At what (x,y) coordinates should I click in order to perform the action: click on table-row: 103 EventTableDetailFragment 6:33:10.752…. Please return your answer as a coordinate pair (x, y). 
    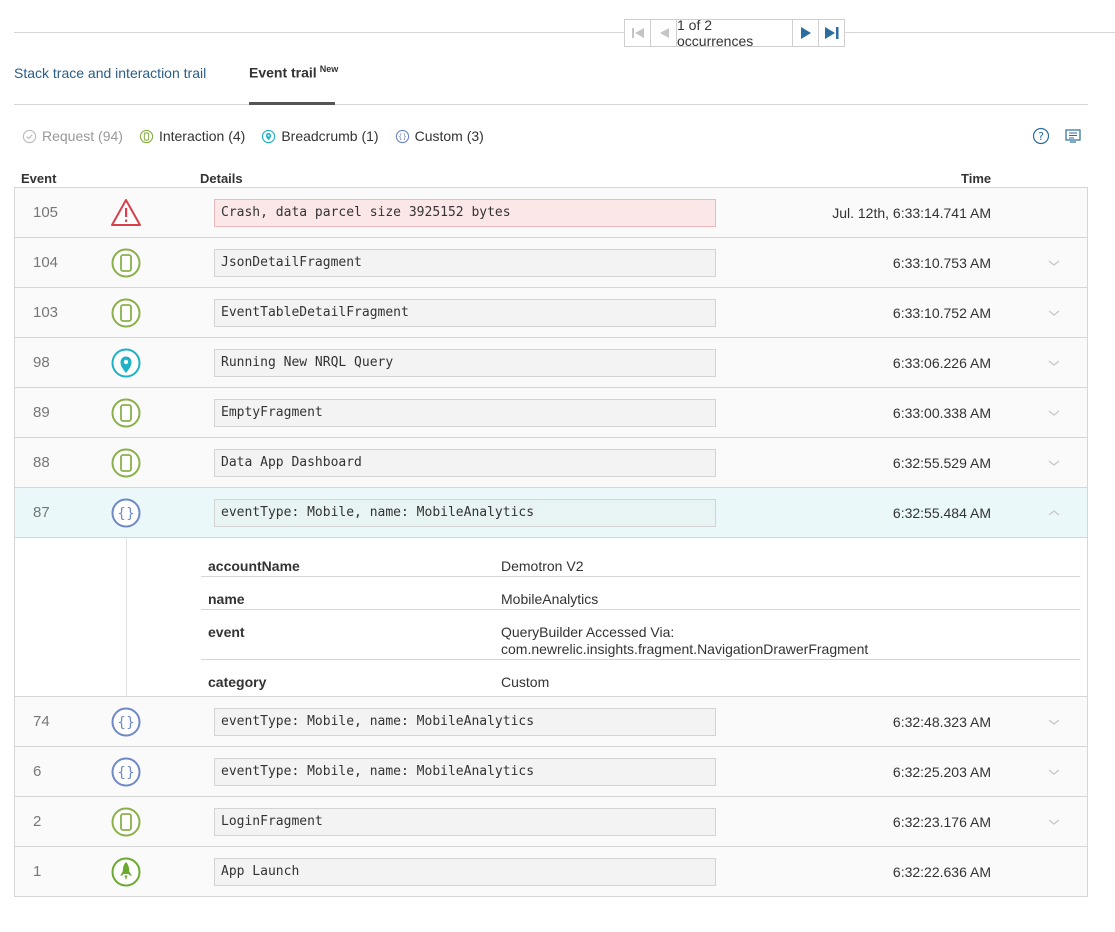
    Looking at the image, I should click on (551, 313).